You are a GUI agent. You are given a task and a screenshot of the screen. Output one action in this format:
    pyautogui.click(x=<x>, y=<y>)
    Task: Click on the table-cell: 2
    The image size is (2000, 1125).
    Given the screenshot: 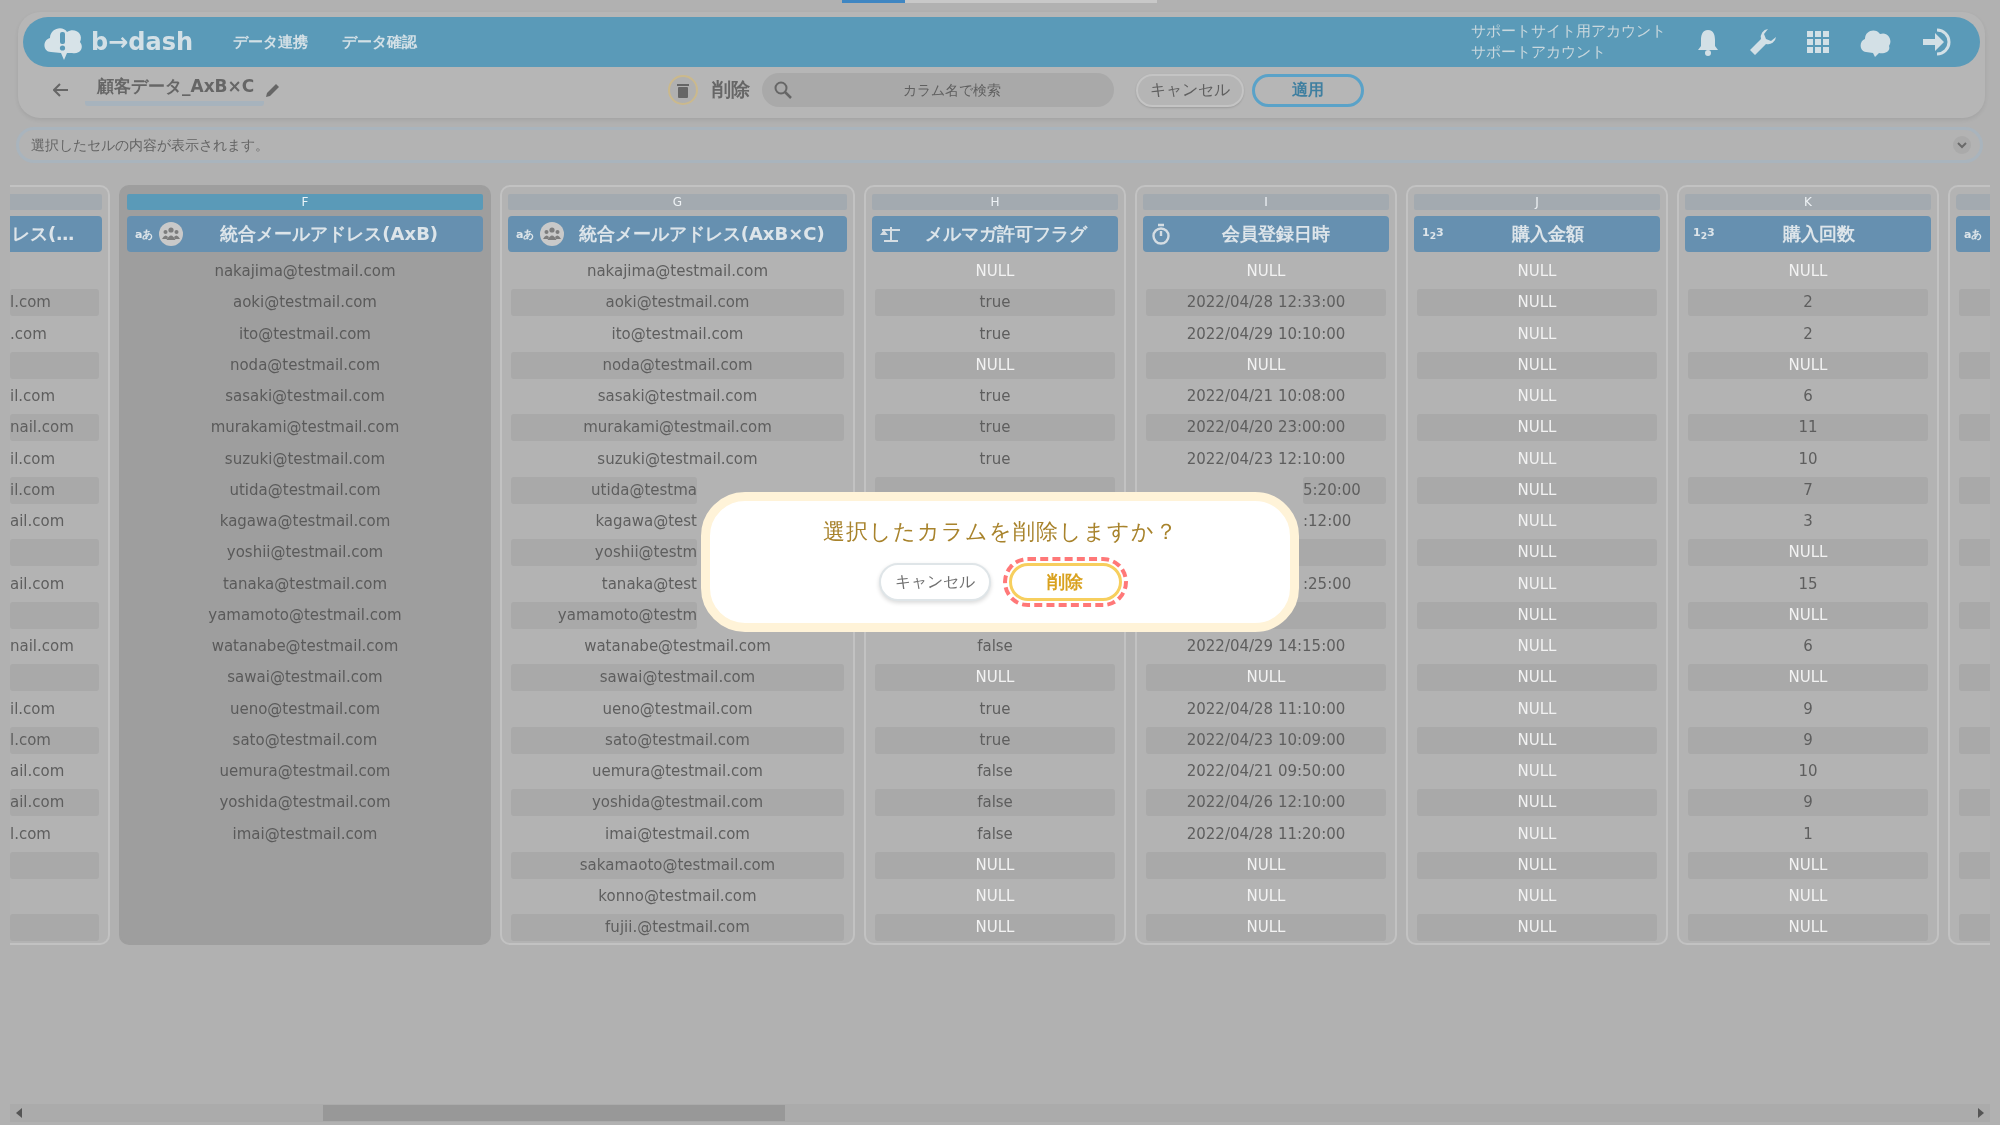 What is the action you would take?
    pyautogui.click(x=1808, y=303)
    